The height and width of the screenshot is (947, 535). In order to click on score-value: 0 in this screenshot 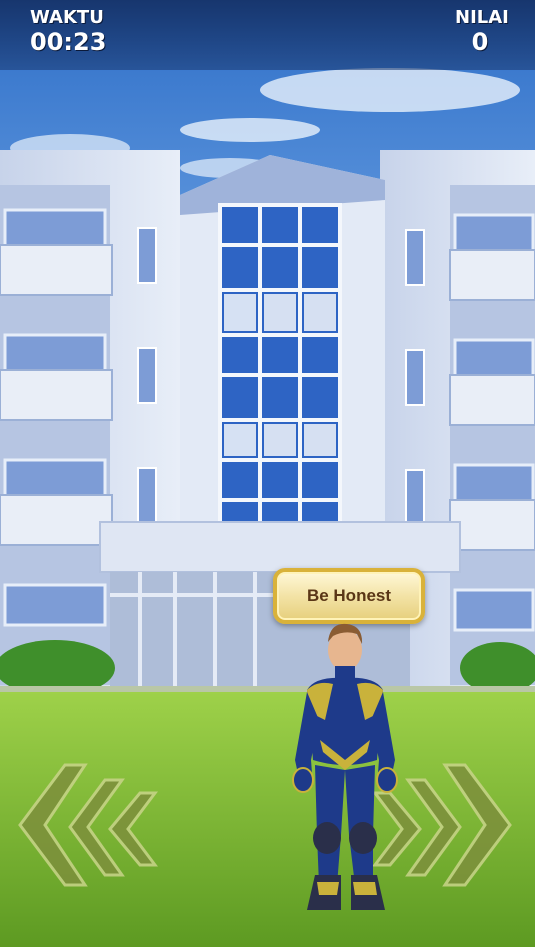, I will do `click(480, 42)`.